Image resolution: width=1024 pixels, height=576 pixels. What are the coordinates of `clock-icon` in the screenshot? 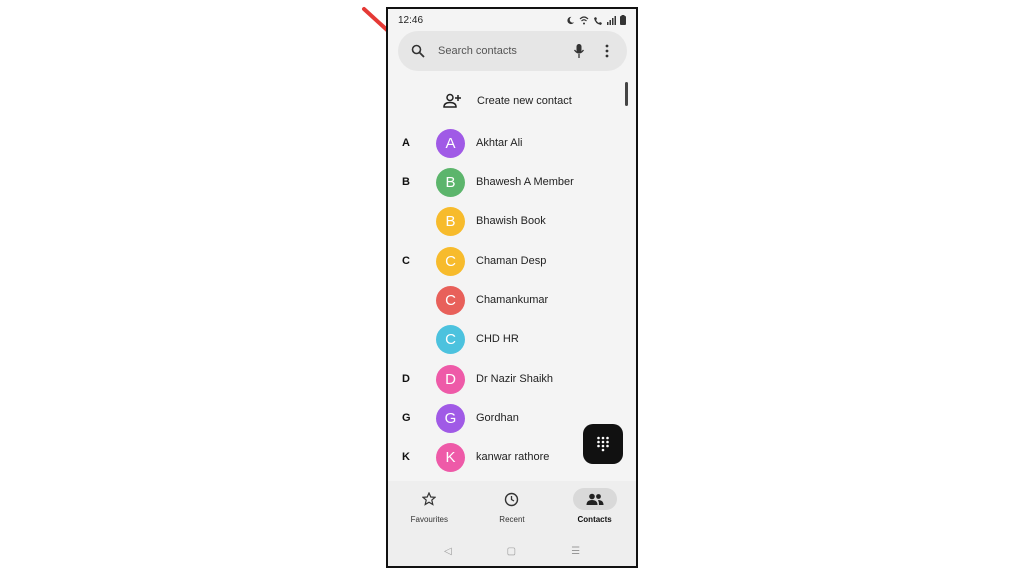 It's located at (512, 499).